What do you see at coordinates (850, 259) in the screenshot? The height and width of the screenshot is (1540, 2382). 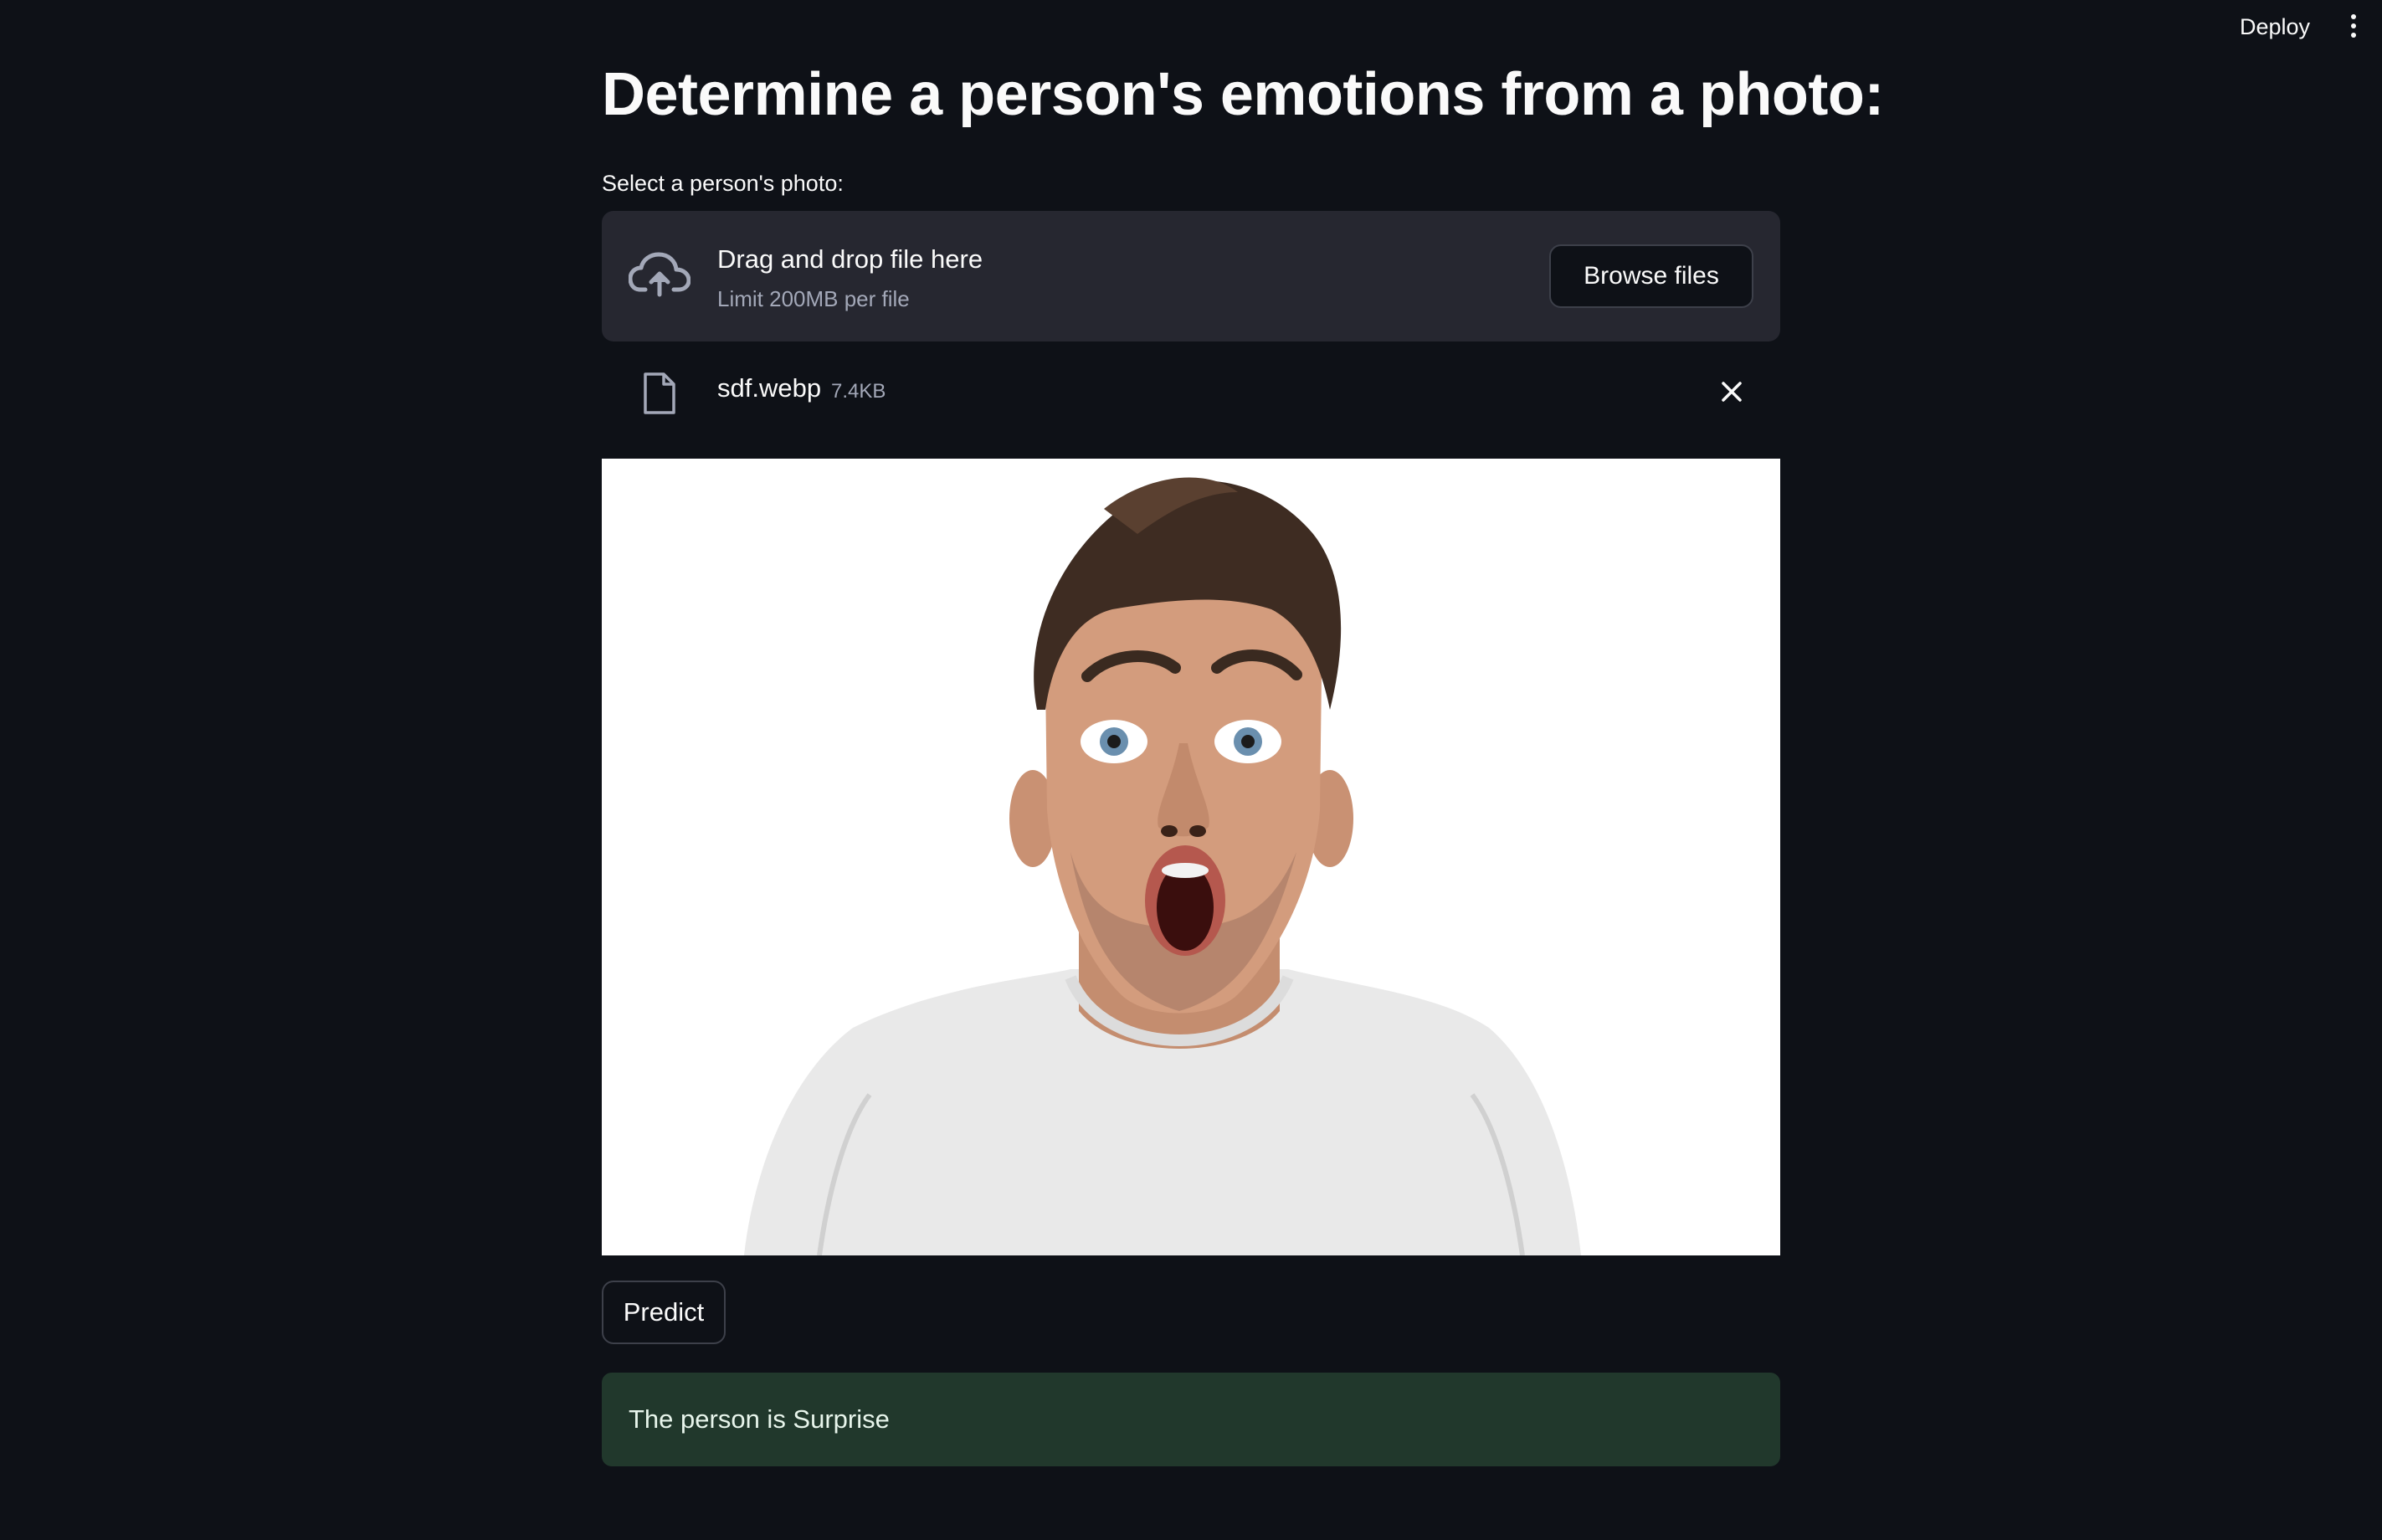 I see `dropzone-title: Drag and drop file here` at bounding box center [850, 259].